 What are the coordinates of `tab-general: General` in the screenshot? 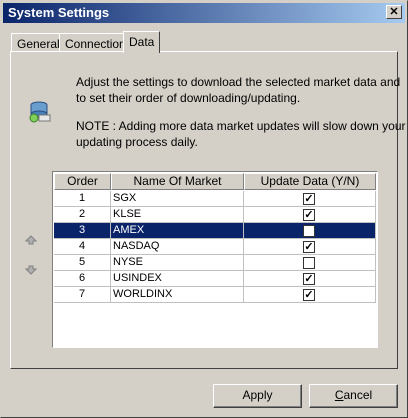 It's located at (38, 42).